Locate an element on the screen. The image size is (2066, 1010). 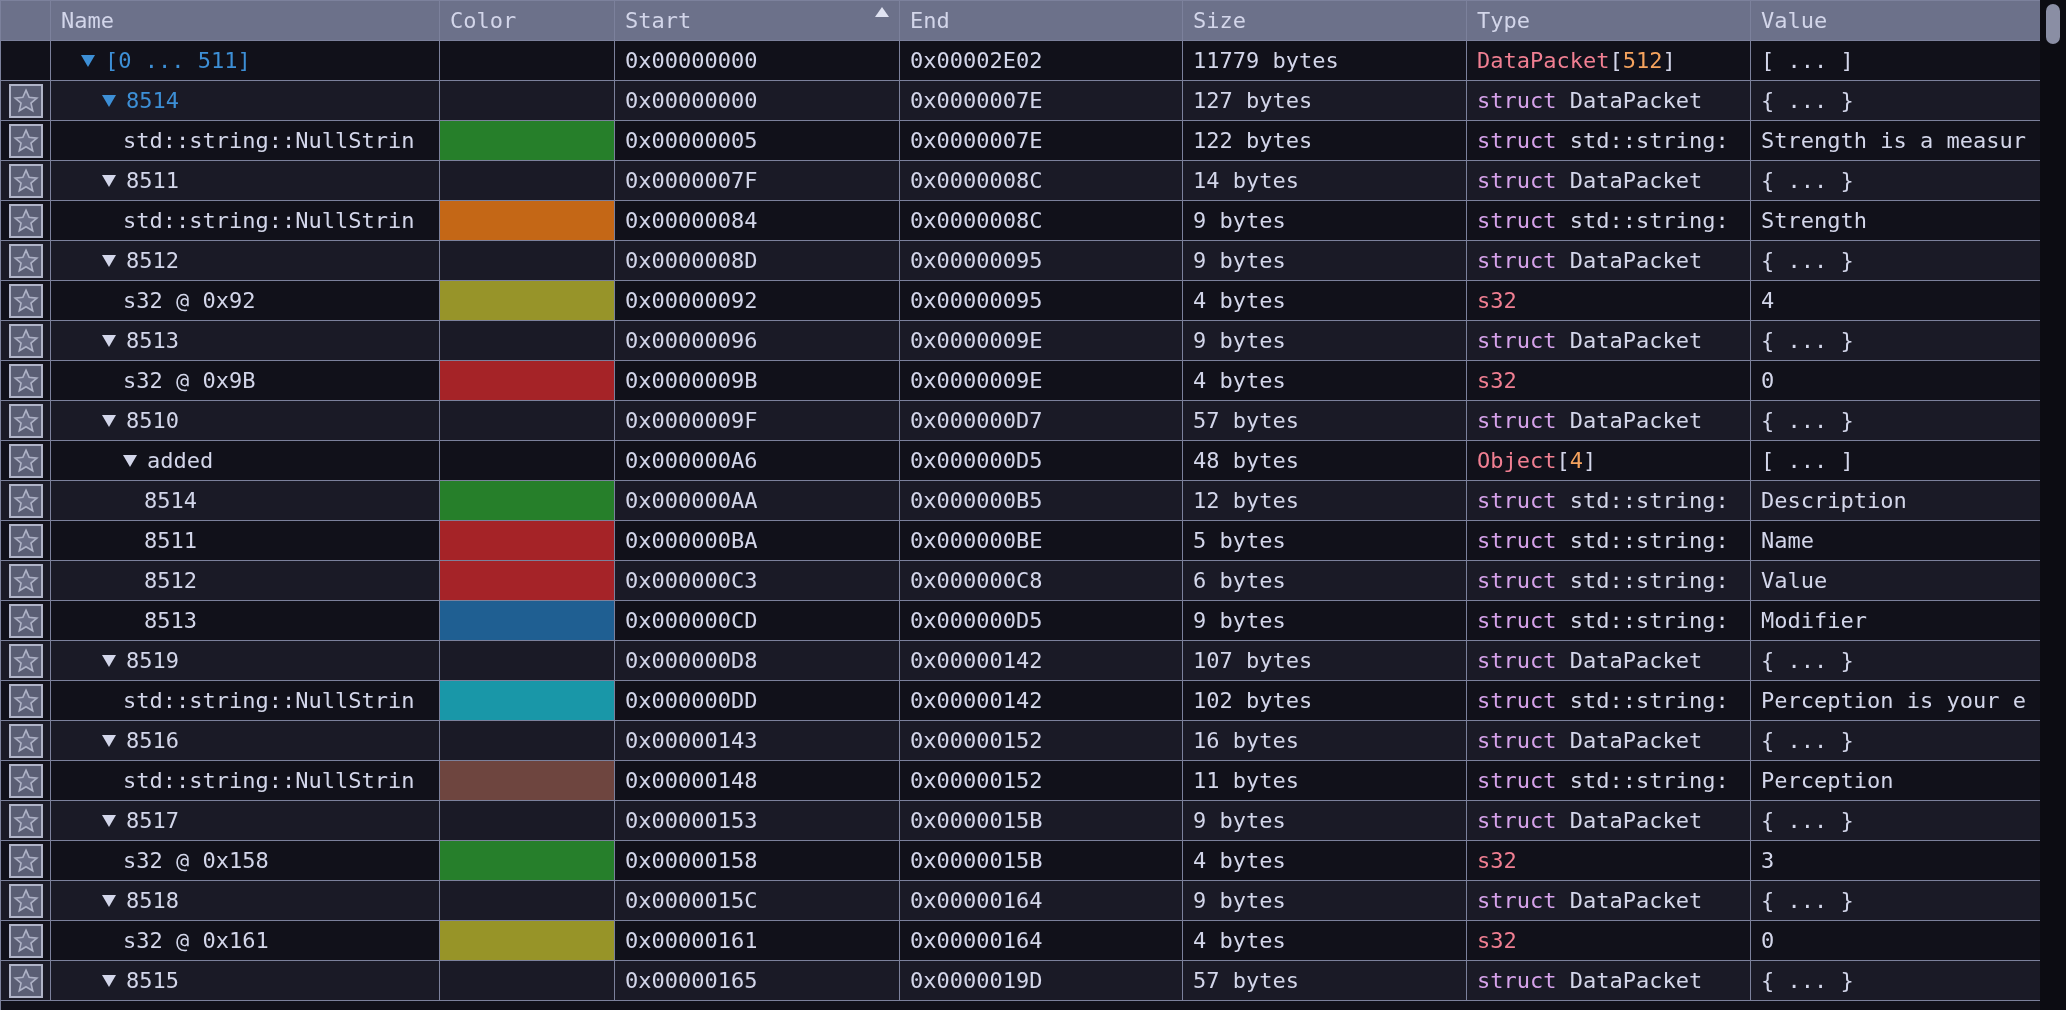
name-text: s32 @ 0x9B is located at coordinates (189, 381).